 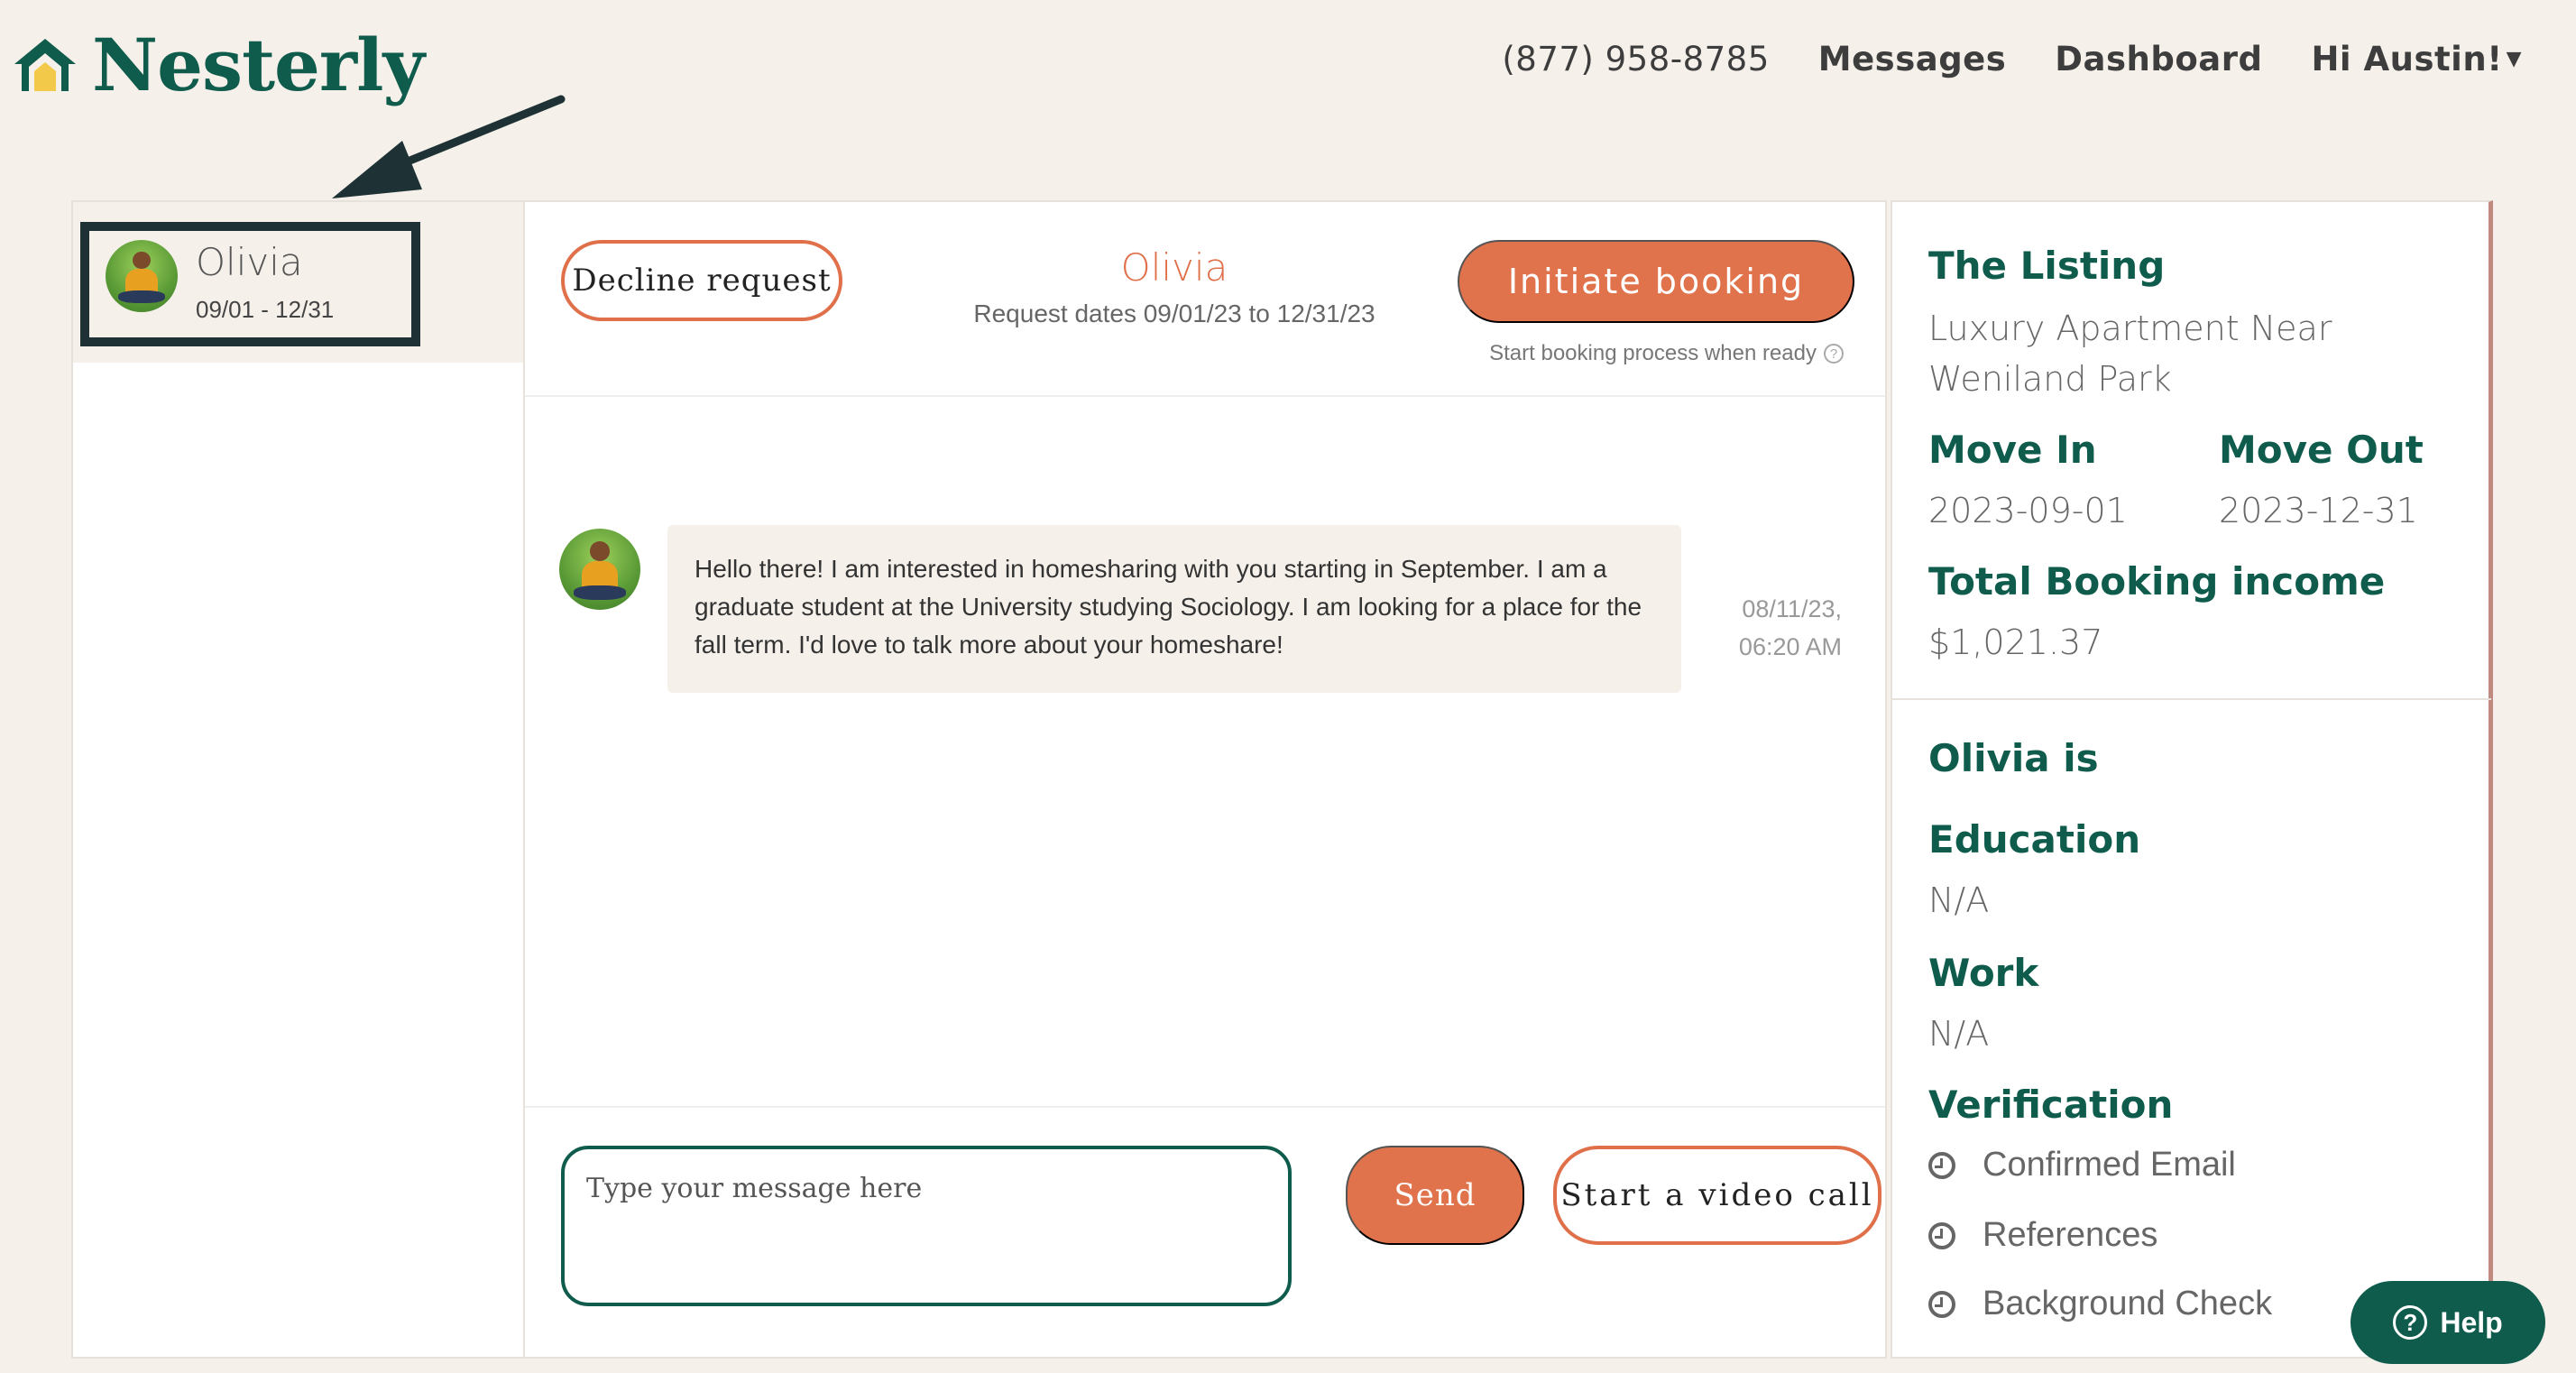 What do you see at coordinates (599, 569) in the screenshot?
I see `avatar` at bounding box center [599, 569].